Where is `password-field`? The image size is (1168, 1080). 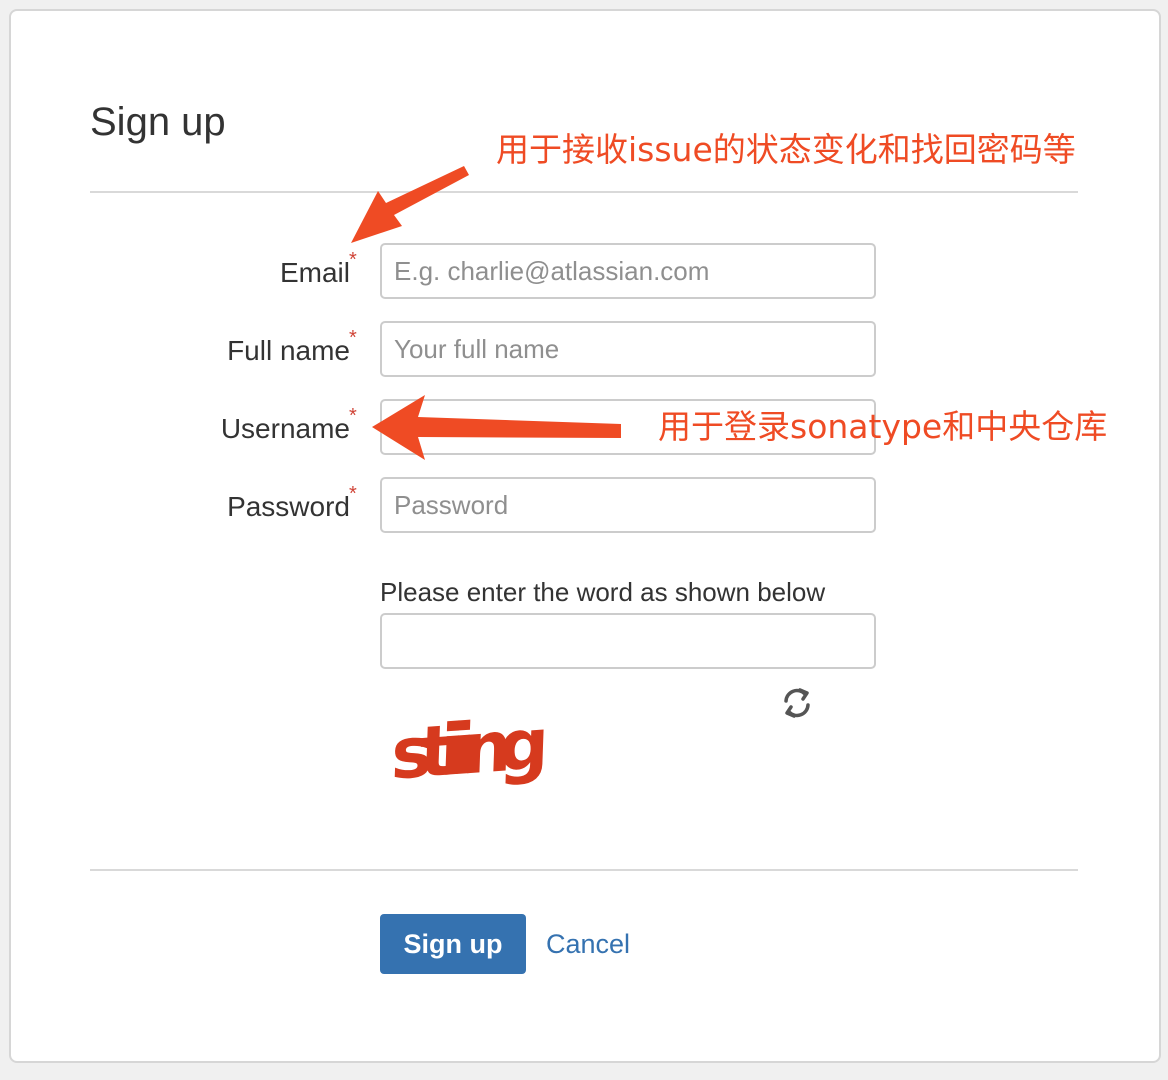 password-field is located at coordinates (628, 505).